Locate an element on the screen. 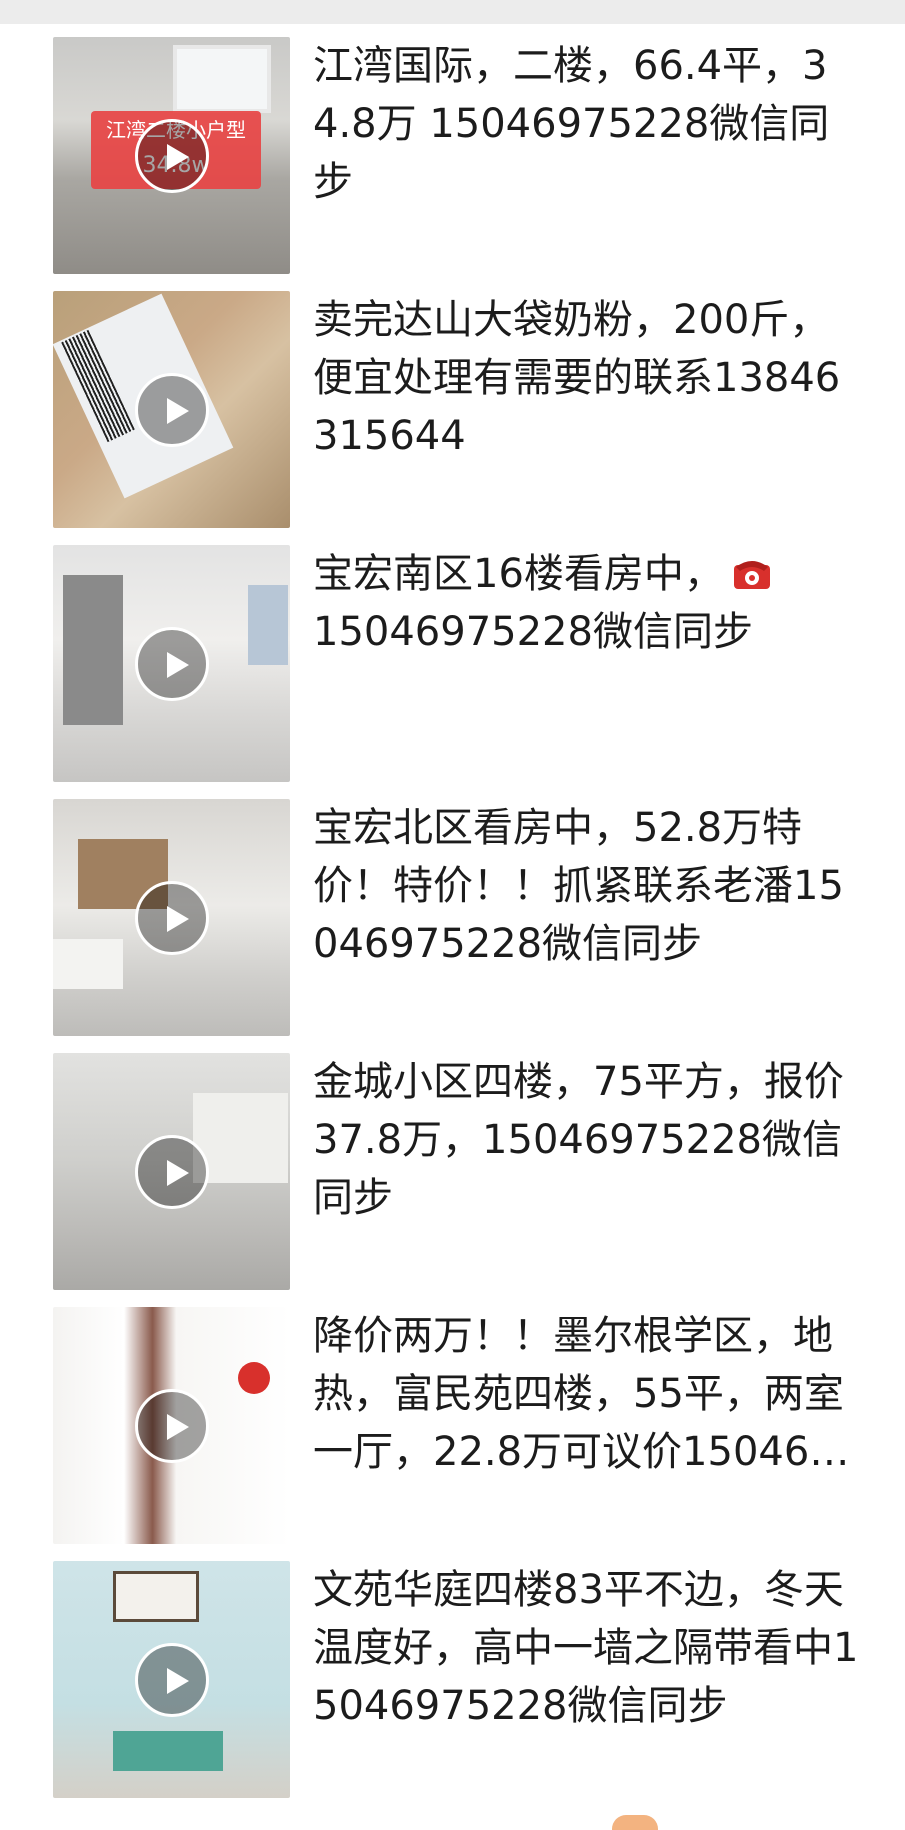  list-item: 金城小区四楼，75平方，报价37.8万，15046975228微信同步 is located at coordinates (452, 1171).